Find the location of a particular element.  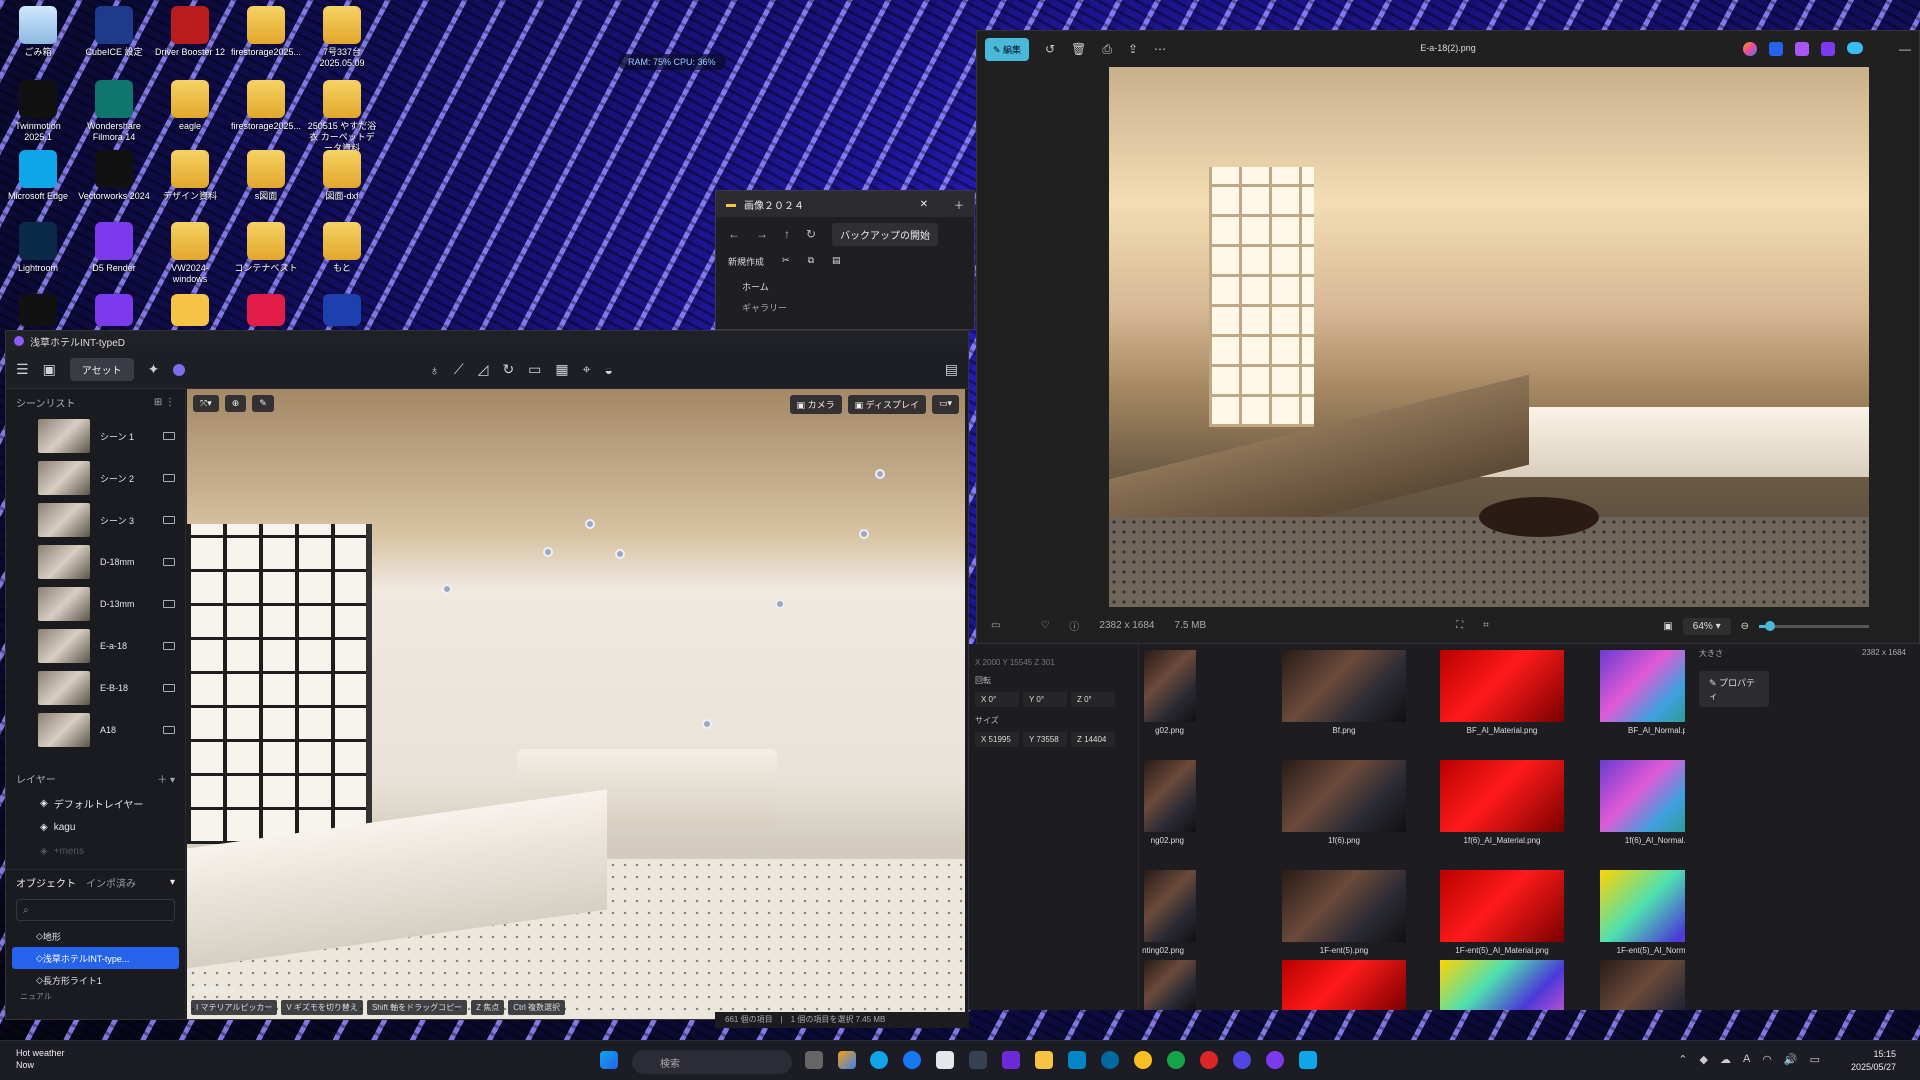

rotation-z: Z 0° is located at coordinates (1093, 699).